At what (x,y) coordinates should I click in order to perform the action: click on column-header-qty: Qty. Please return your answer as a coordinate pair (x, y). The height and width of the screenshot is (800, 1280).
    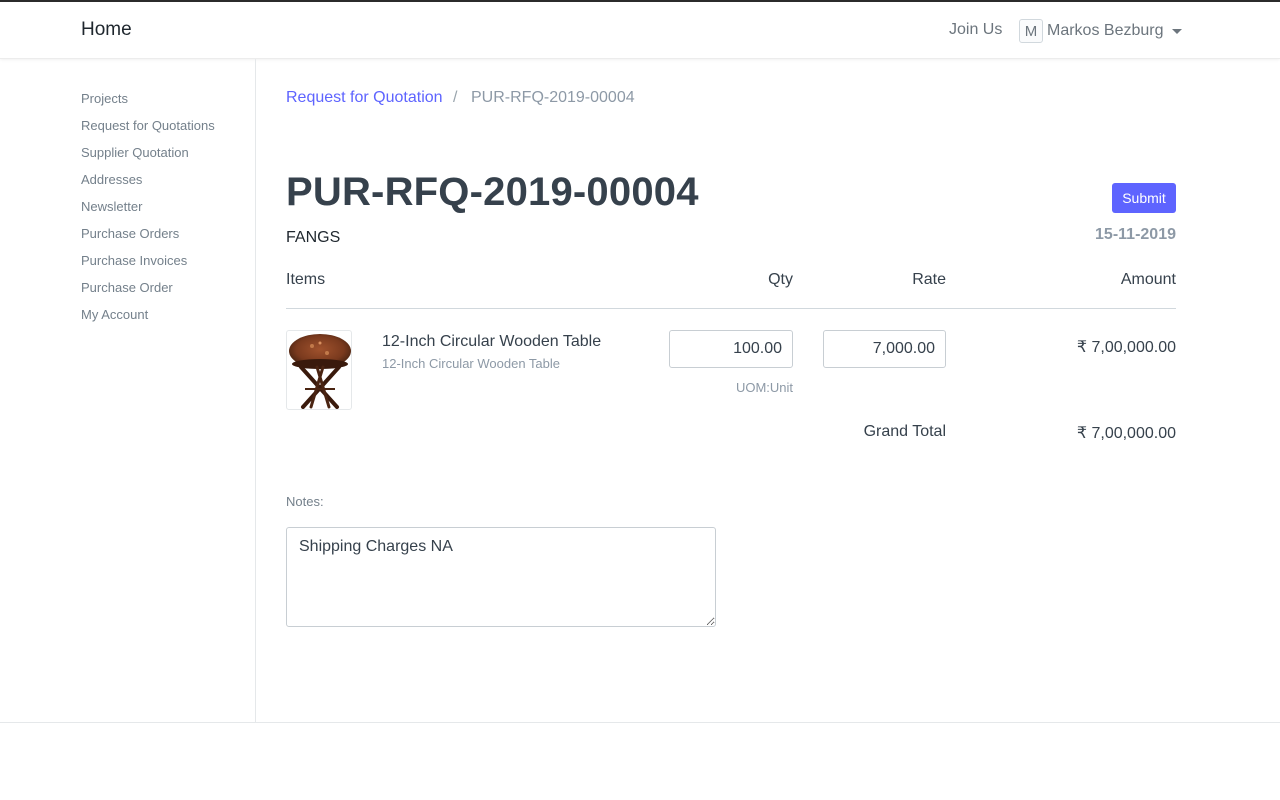
    Looking at the image, I should click on (780, 279).